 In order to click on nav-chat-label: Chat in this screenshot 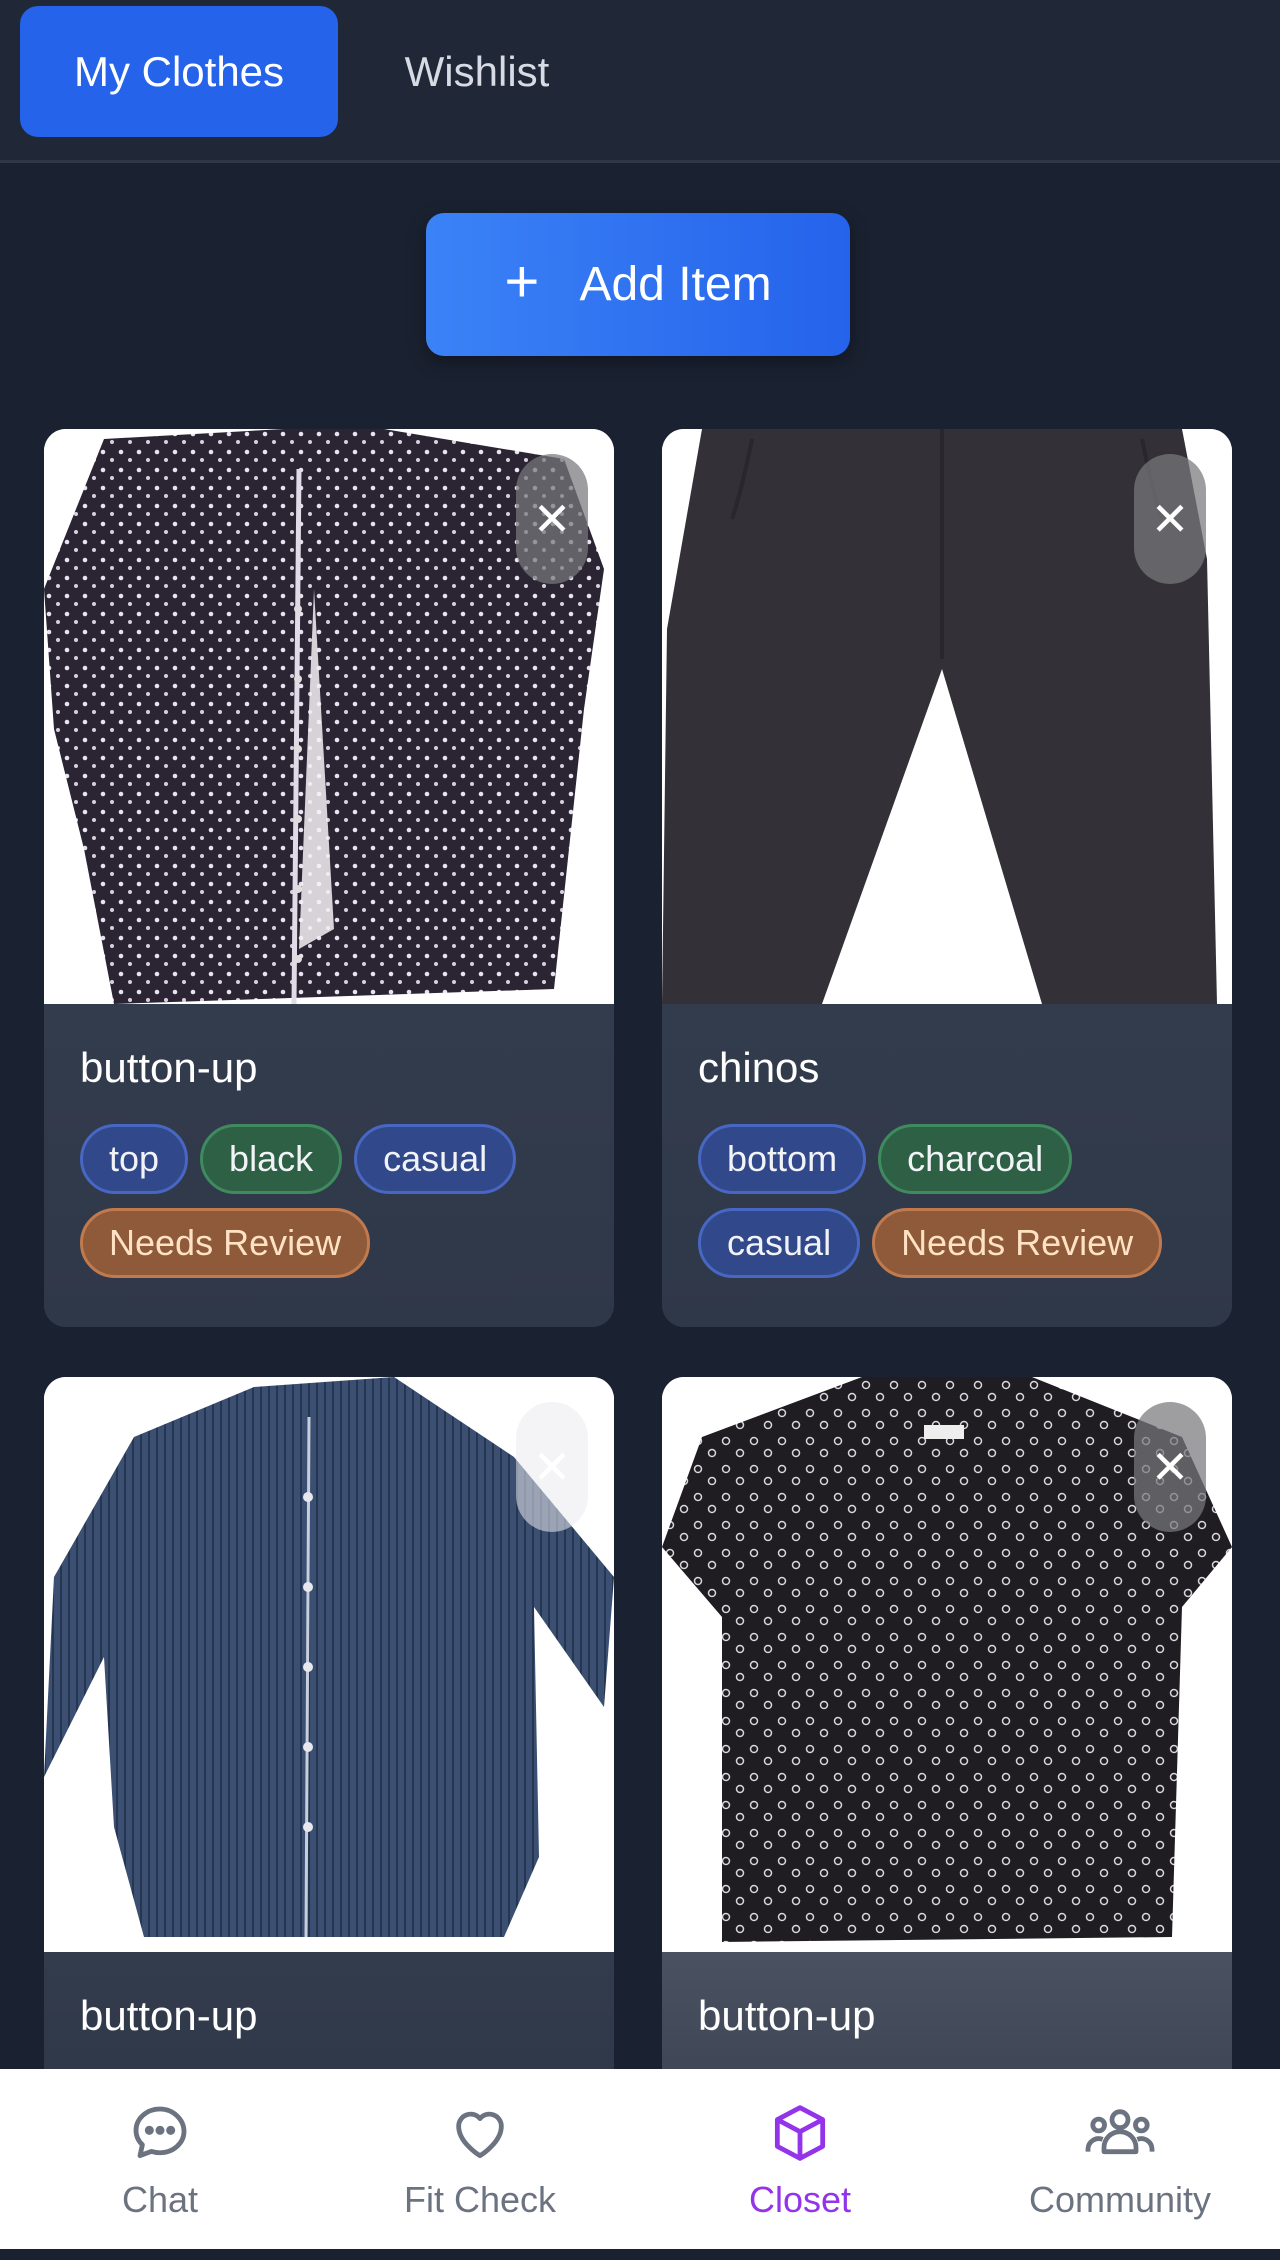, I will do `click(160, 2199)`.